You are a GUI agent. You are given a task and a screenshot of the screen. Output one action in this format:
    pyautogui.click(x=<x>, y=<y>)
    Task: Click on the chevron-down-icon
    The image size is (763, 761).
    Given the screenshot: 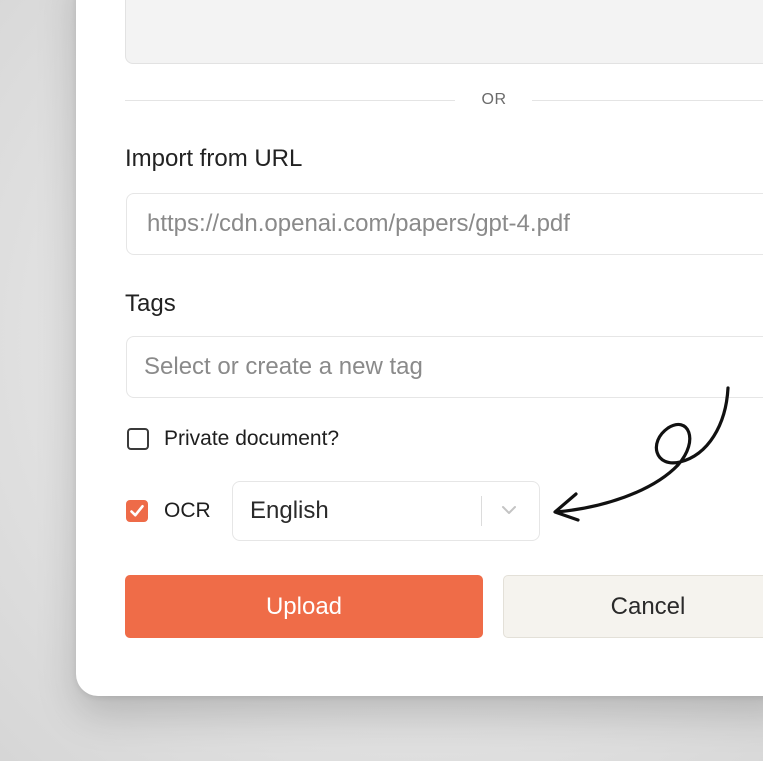 What is the action you would take?
    pyautogui.click(x=509, y=510)
    